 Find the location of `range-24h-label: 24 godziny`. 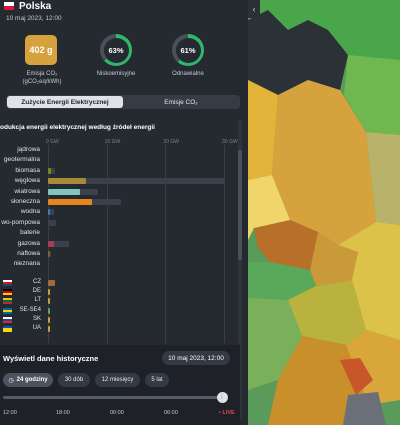

range-24h-label: 24 godziny is located at coordinates (32, 380).